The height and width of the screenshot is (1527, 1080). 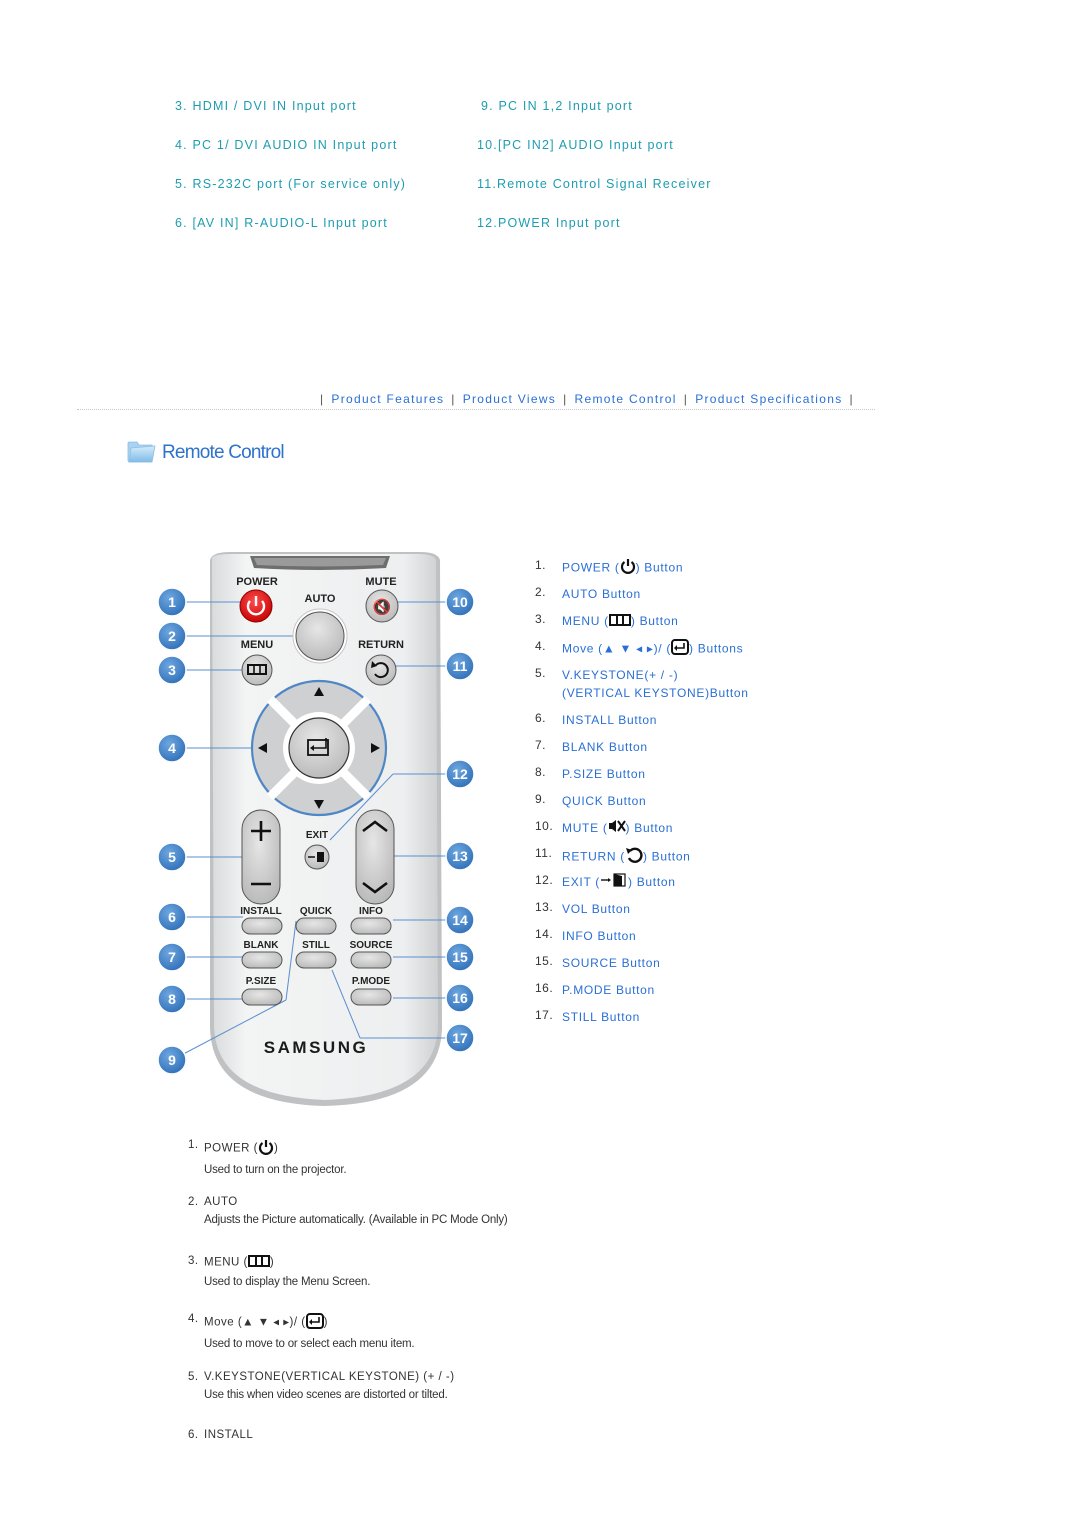 I want to click on button-list-item: 11. RETURN () Button, so click(x=642, y=859).